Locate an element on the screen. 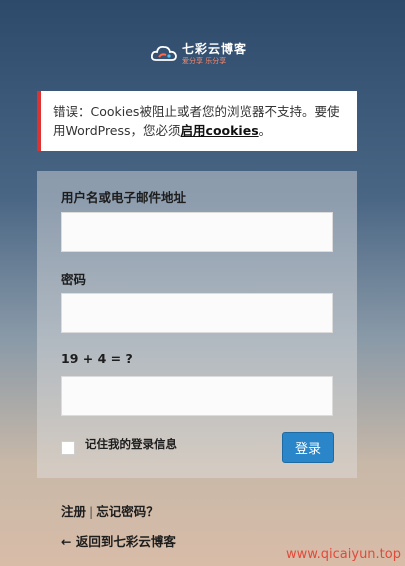 This screenshot has width=405, height=566. lost-password-link: 忘记密码？ is located at coordinates (127, 511).